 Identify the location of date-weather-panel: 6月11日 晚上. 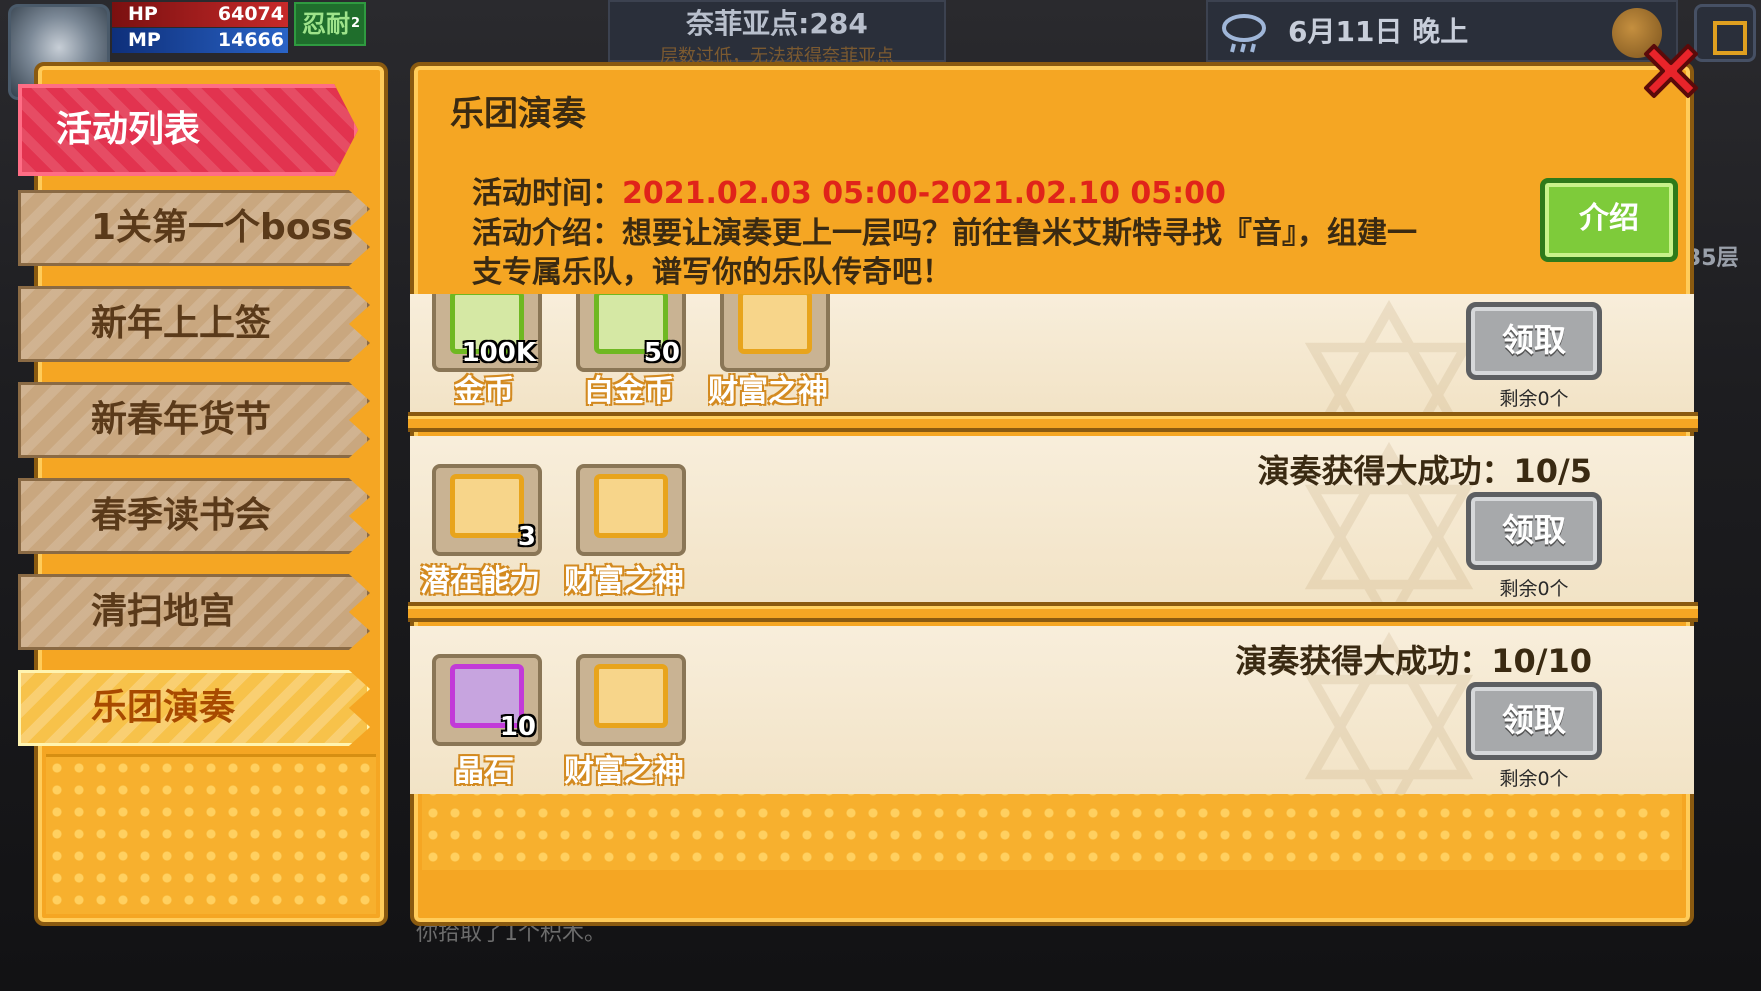
(1442, 31).